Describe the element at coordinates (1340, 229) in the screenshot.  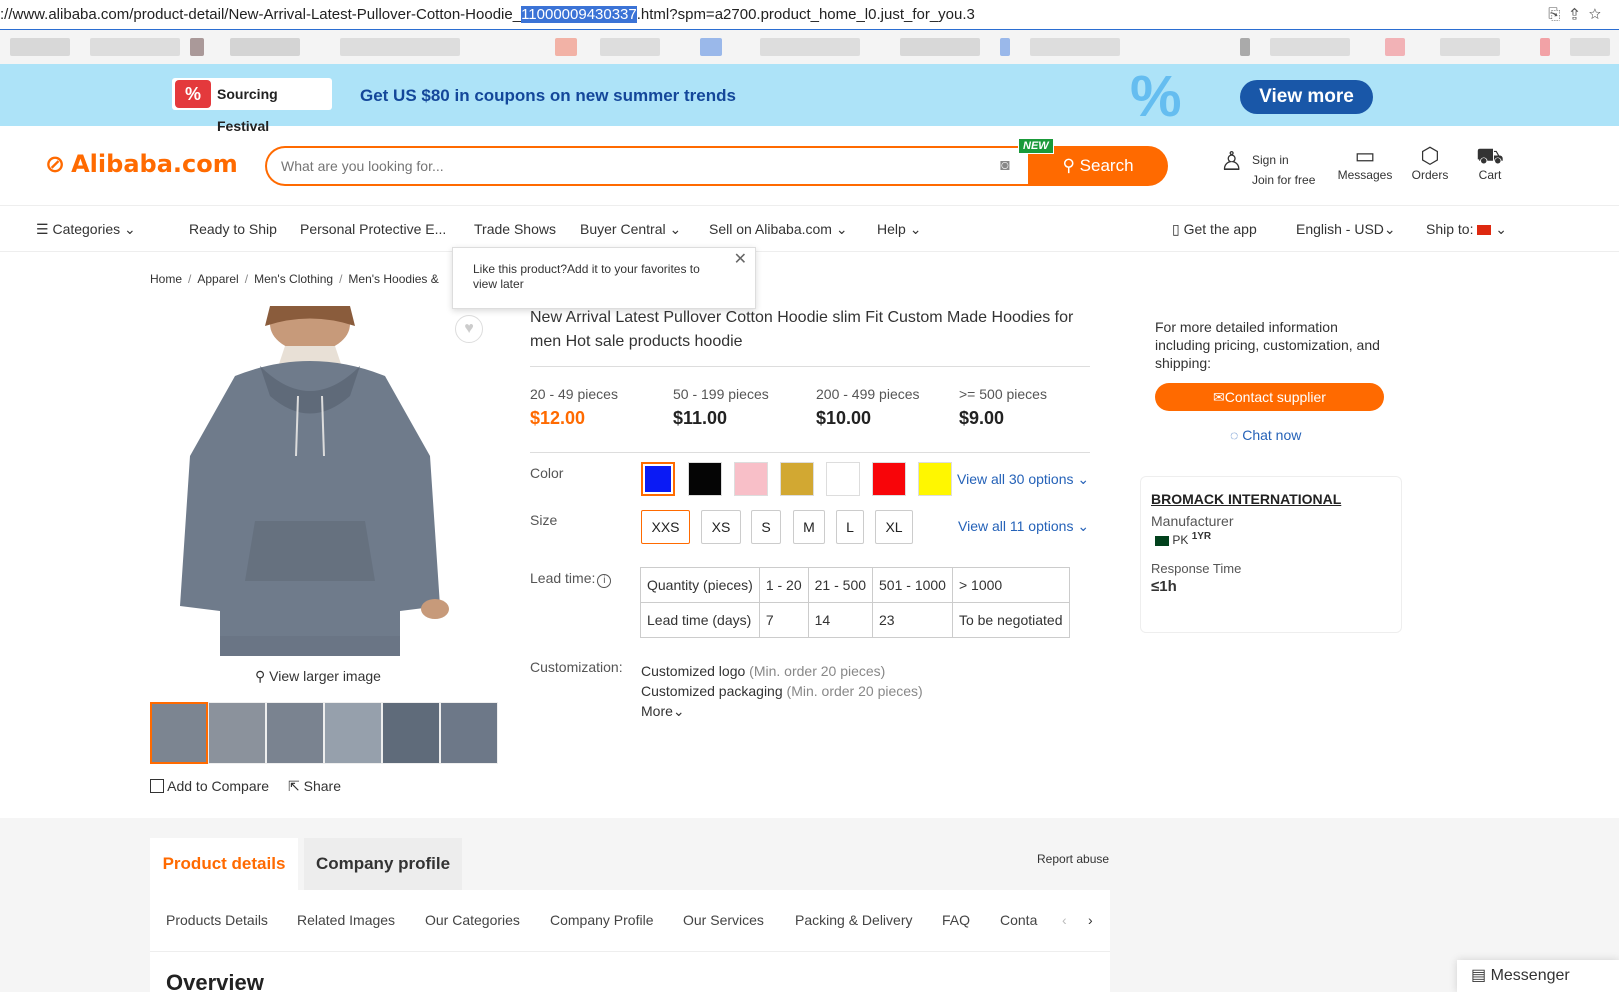
I see `language-label: English - USD` at that location.